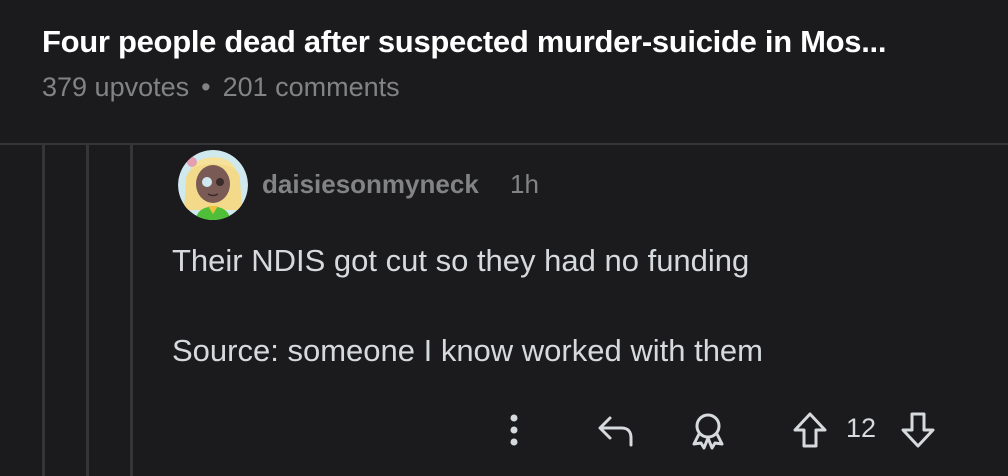  What do you see at coordinates (918, 430) in the screenshot?
I see `downvote-icon` at bounding box center [918, 430].